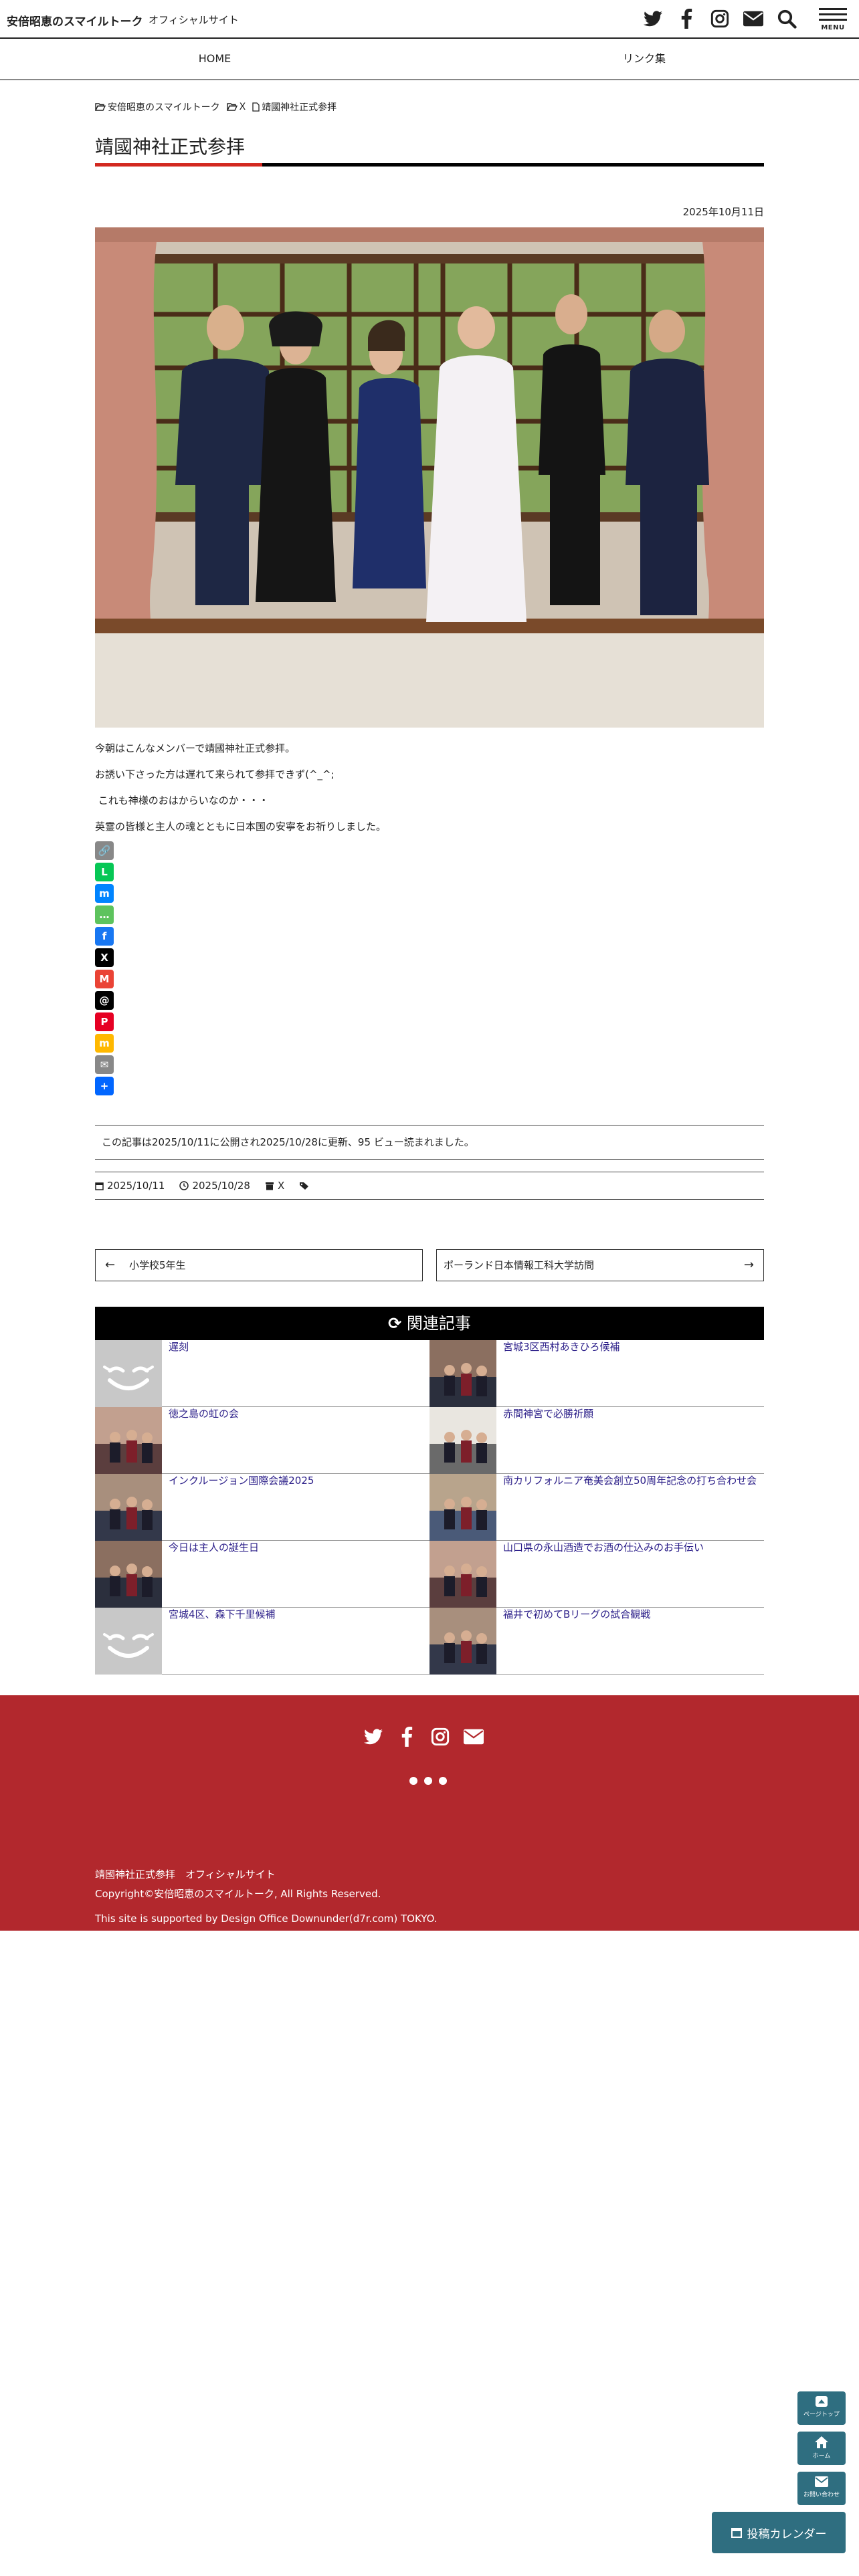  What do you see at coordinates (779, 2532) in the screenshot?
I see `post-calendar-button: 投稿カレンダー` at bounding box center [779, 2532].